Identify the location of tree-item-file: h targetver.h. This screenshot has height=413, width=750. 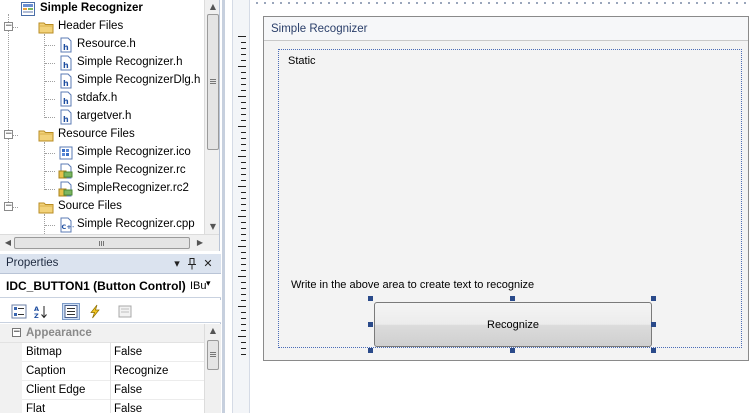
(102, 117).